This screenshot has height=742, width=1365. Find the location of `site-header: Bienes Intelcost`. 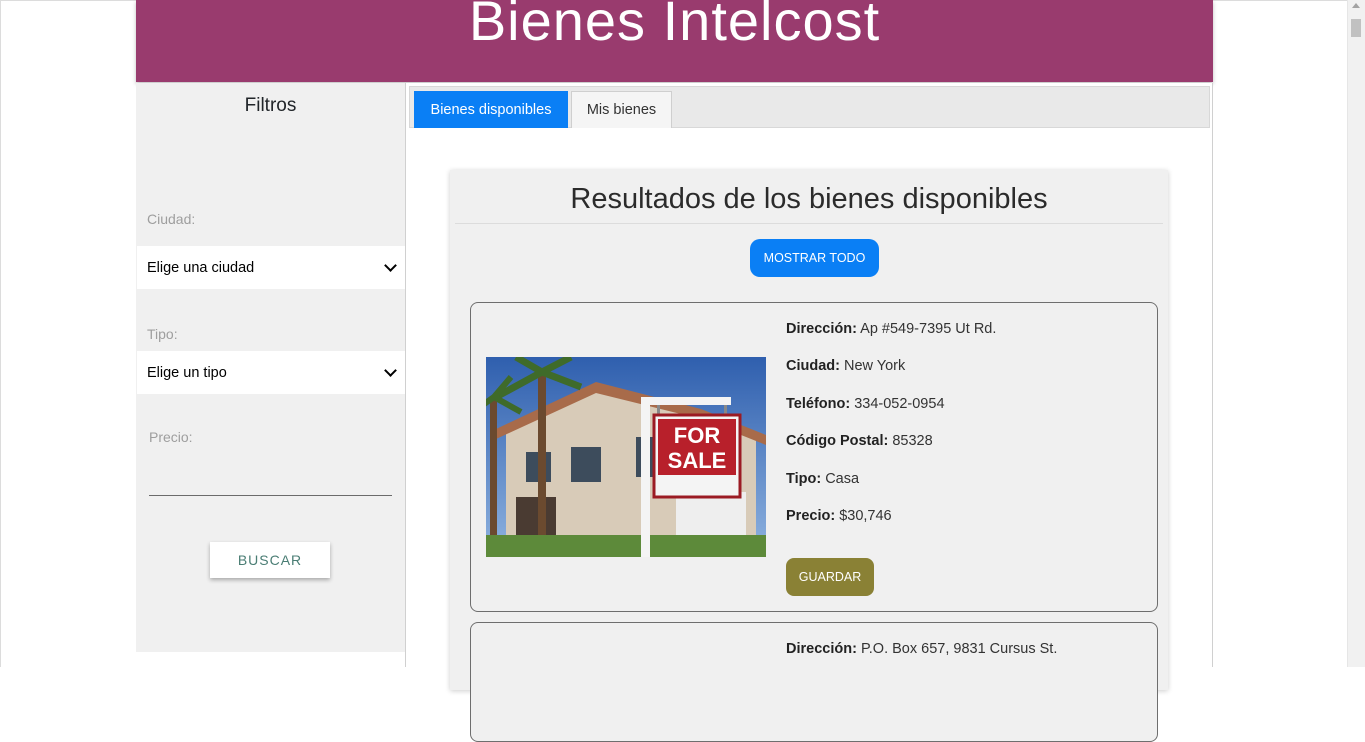

site-header: Bienes Intelcost is located at coordinates (674, 41).